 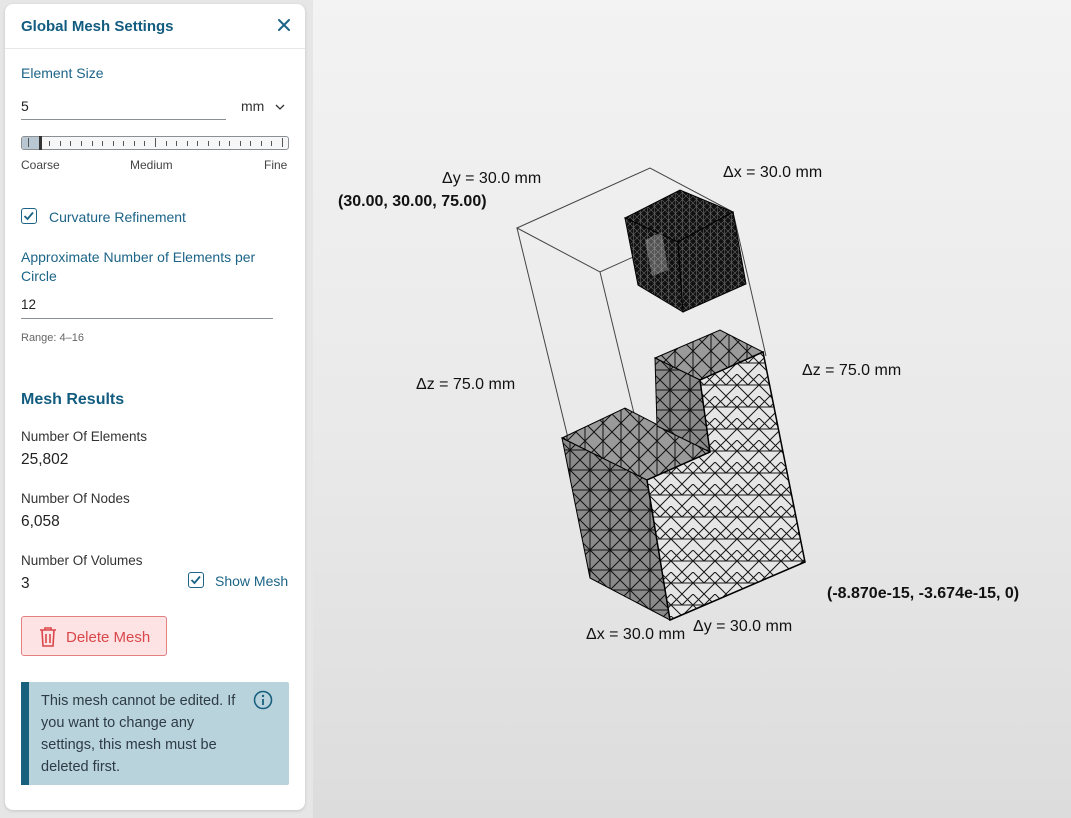 What do you see at coordinates (52, 338) in the screenshot?
I see `range-hint: Range: 4–16` at bounding box center [52, 338].